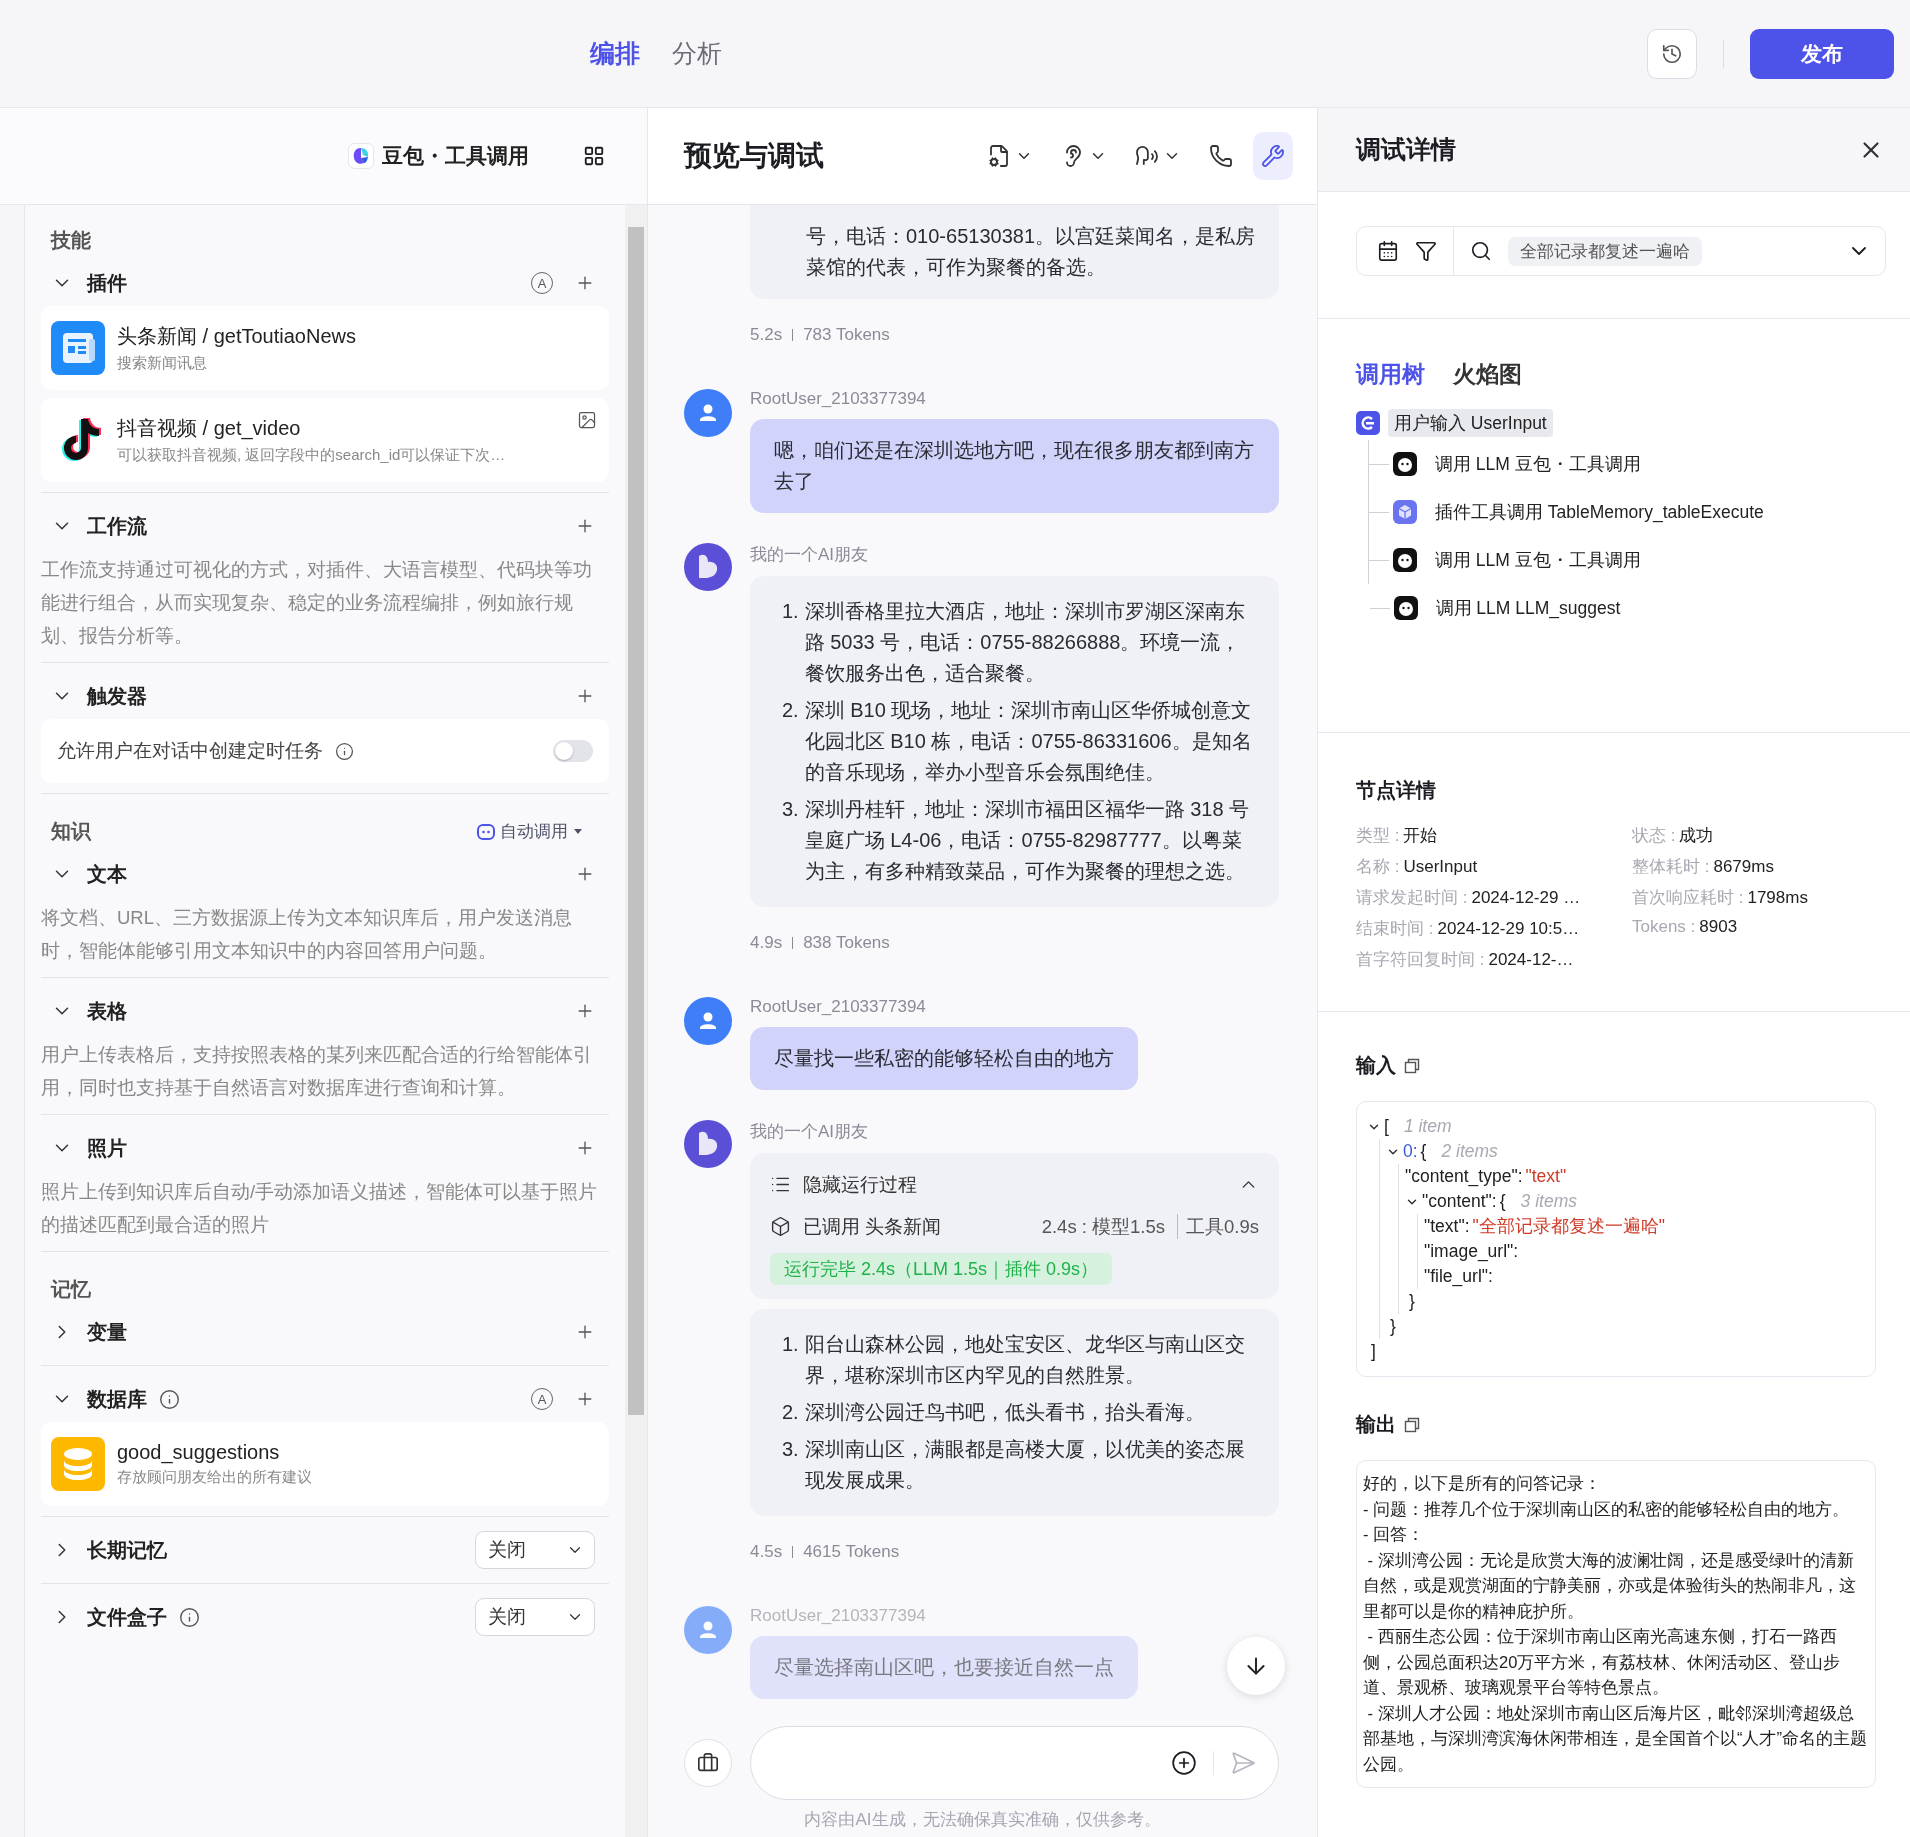  Describe the element at coordinates (846, 335) in the screenshot. I see `token-count: 783 Tokens` at that location.